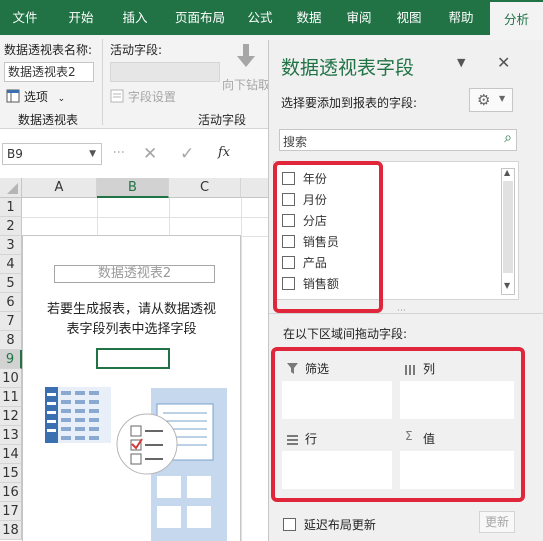 The image size is (543, 541). I want to click on column-header: C, so click(205, 188).